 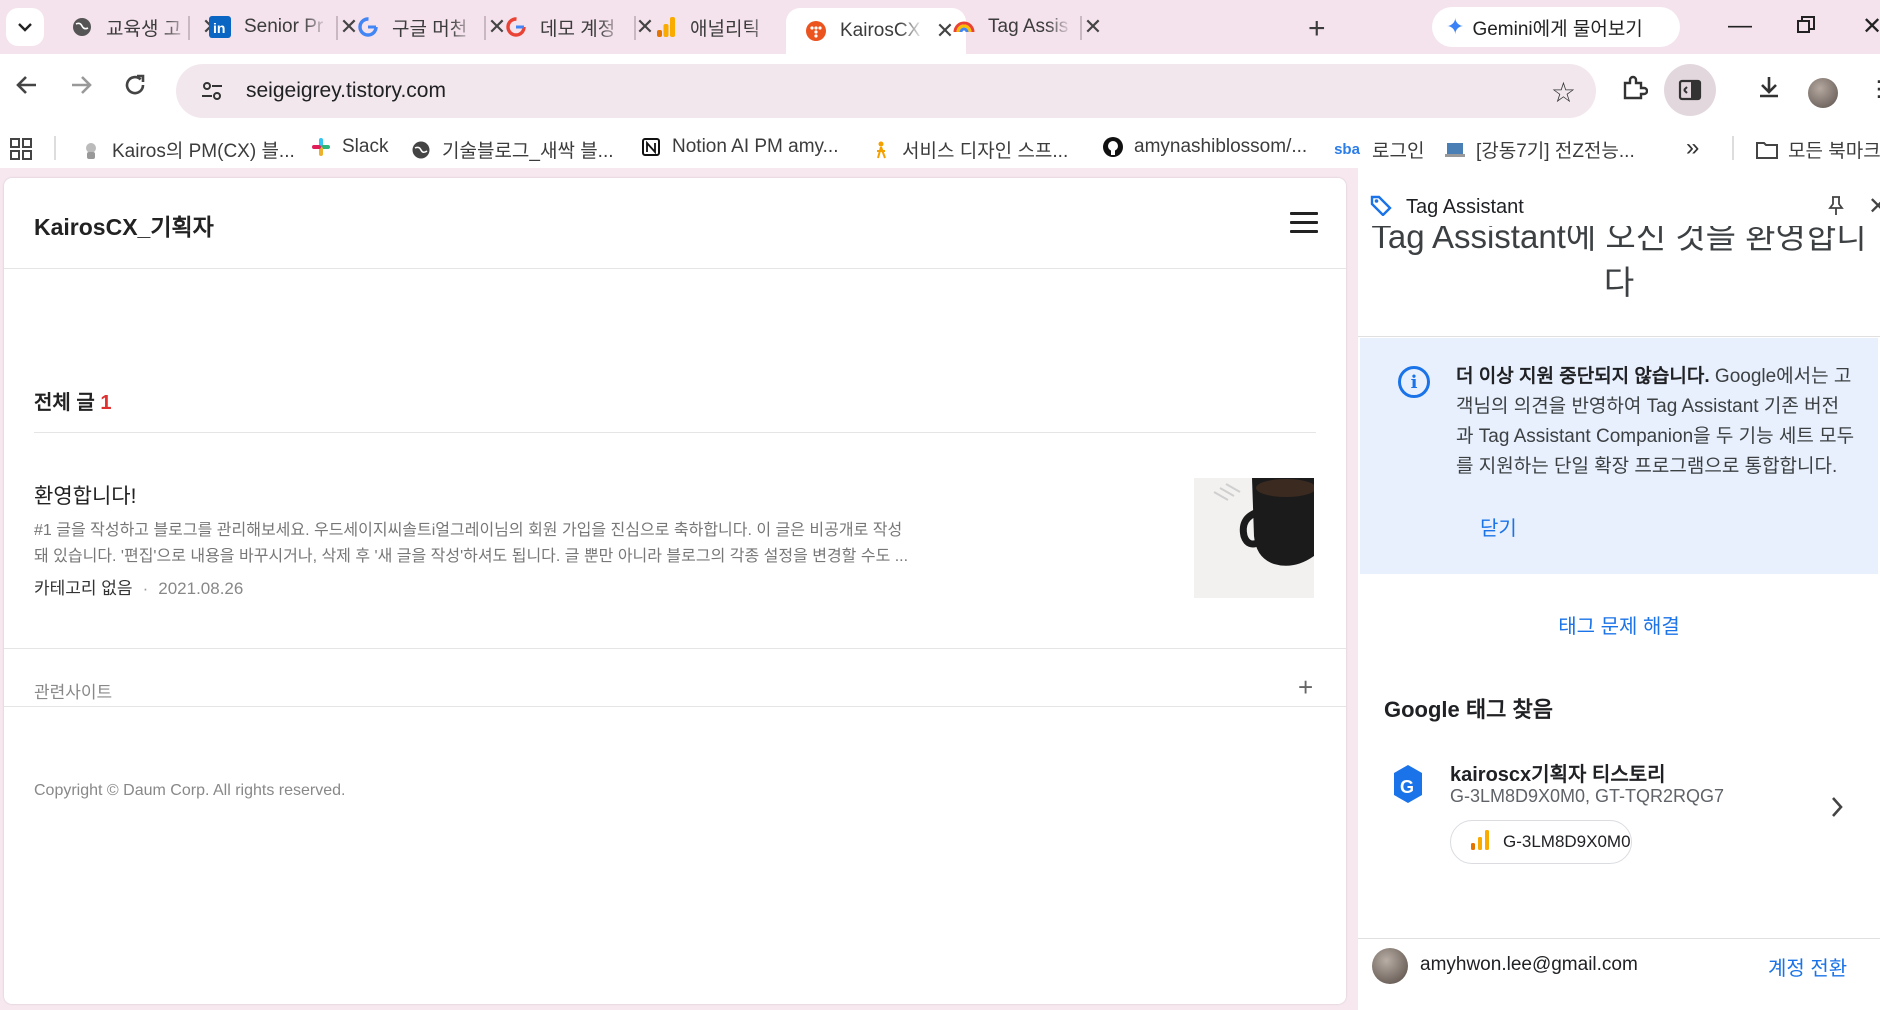 I want to click on forward-button, so click(x=81, y=88).